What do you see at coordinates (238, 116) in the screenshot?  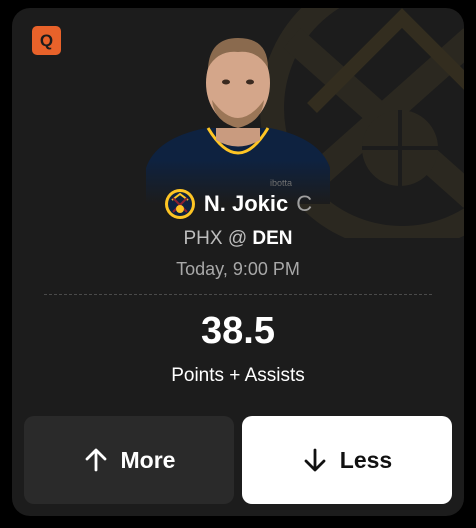 I see `player-headshot: ibotta` at bounding box center [238, 116].